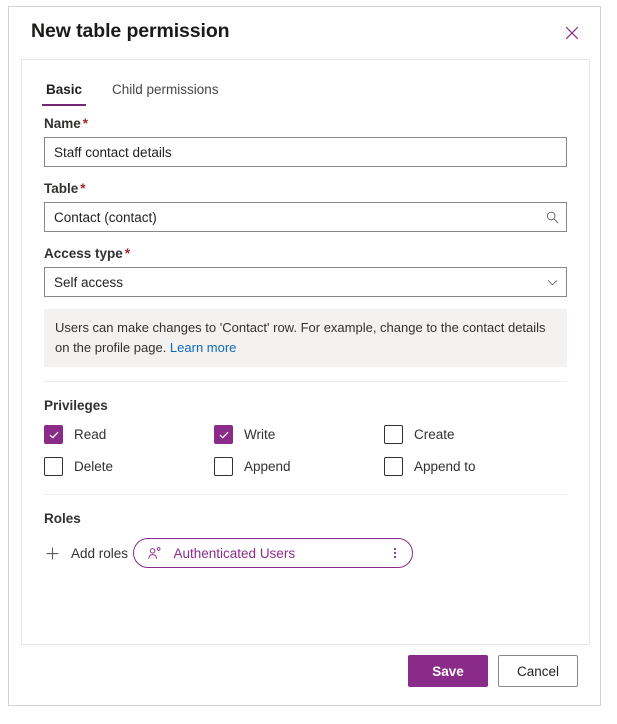 The height and width of the screenshot is (724, 617). I want to click on access-type-label: Access type *, so click(305, 253).